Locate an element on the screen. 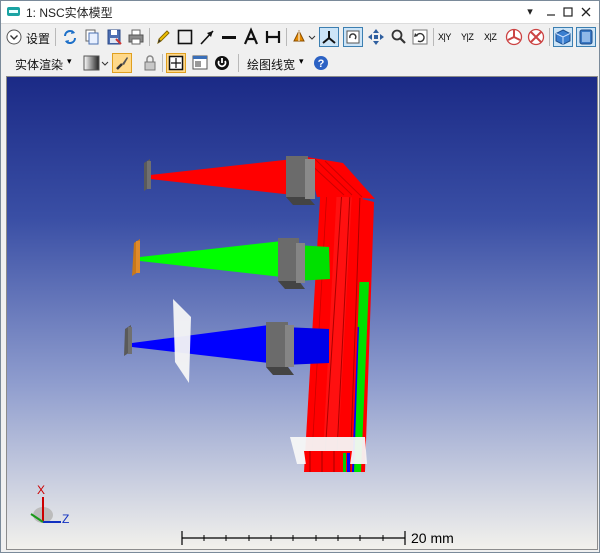  lock-icon is located at coordinates (150, 63).